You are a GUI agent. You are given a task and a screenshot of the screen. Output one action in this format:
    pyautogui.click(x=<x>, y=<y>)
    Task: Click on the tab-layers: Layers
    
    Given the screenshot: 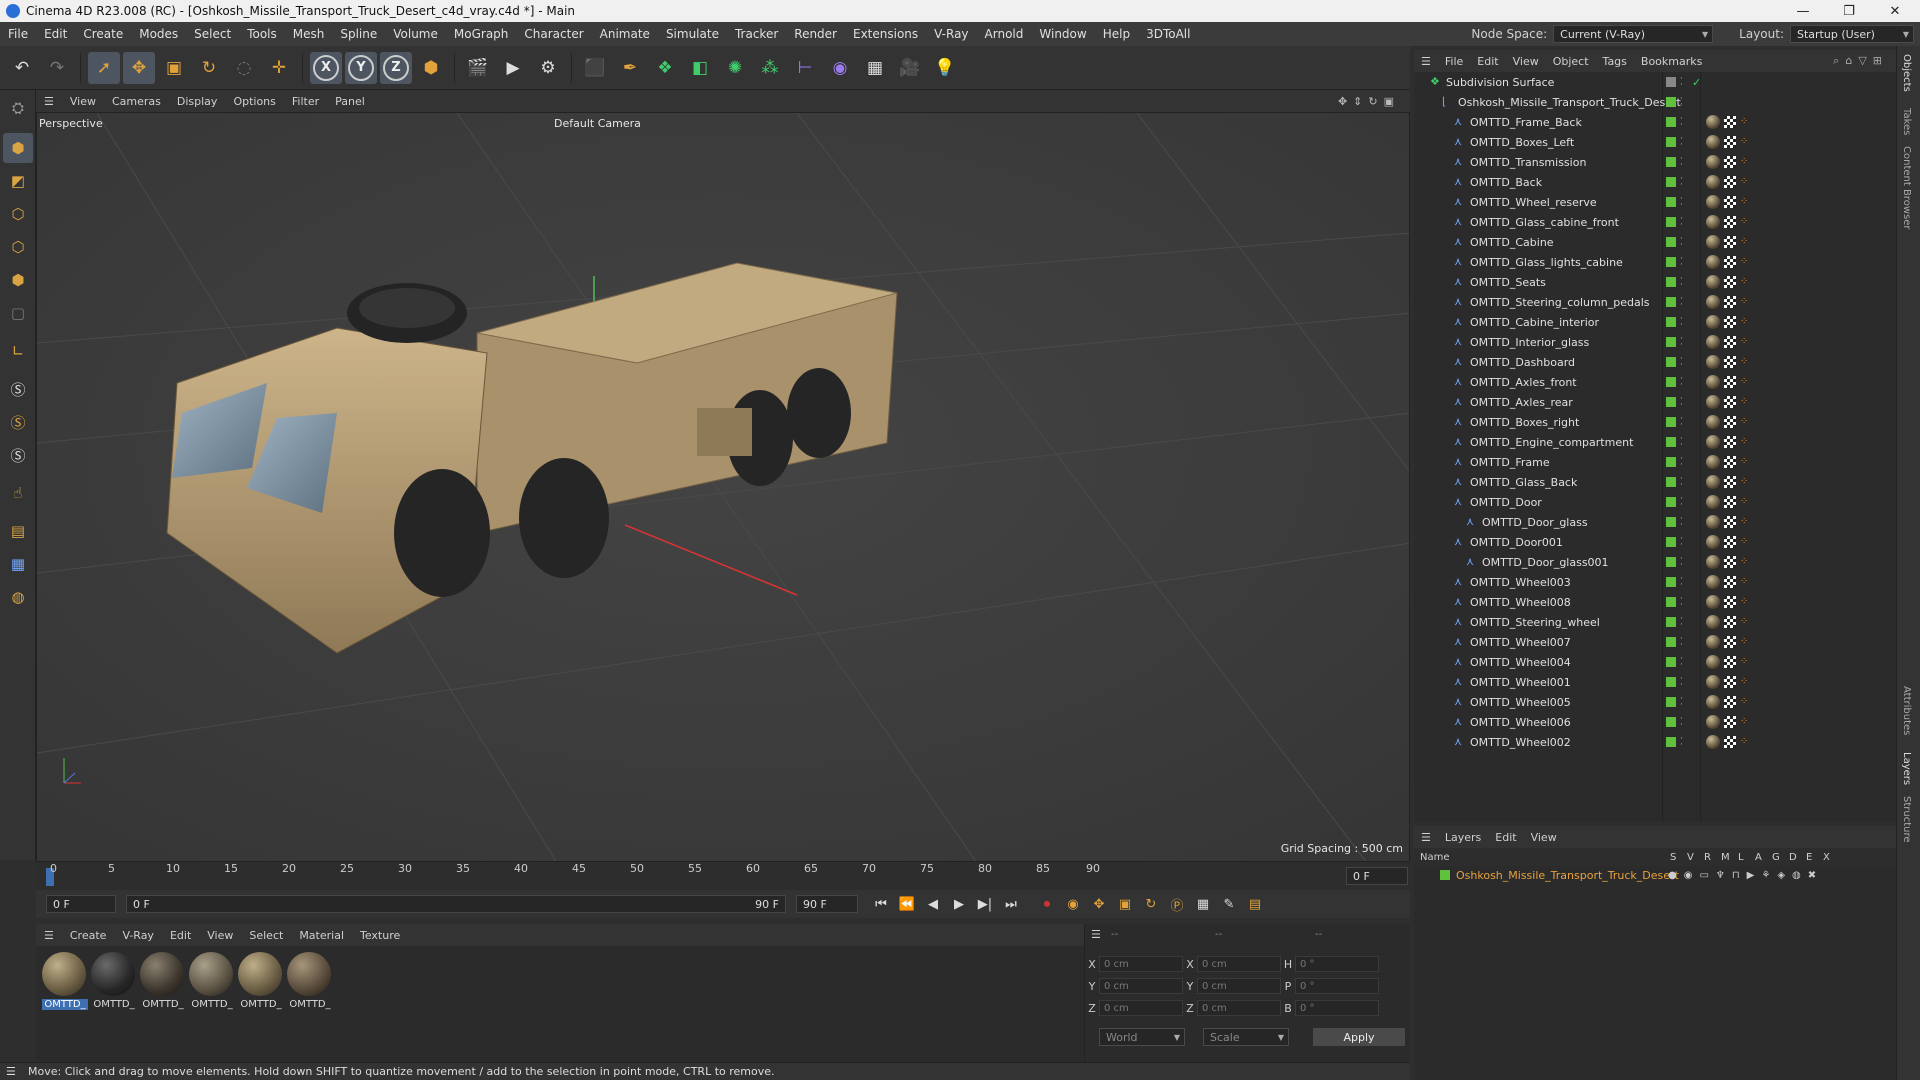 What is the action you would take?
    pyautogui.click(x=1906, y=768)
    